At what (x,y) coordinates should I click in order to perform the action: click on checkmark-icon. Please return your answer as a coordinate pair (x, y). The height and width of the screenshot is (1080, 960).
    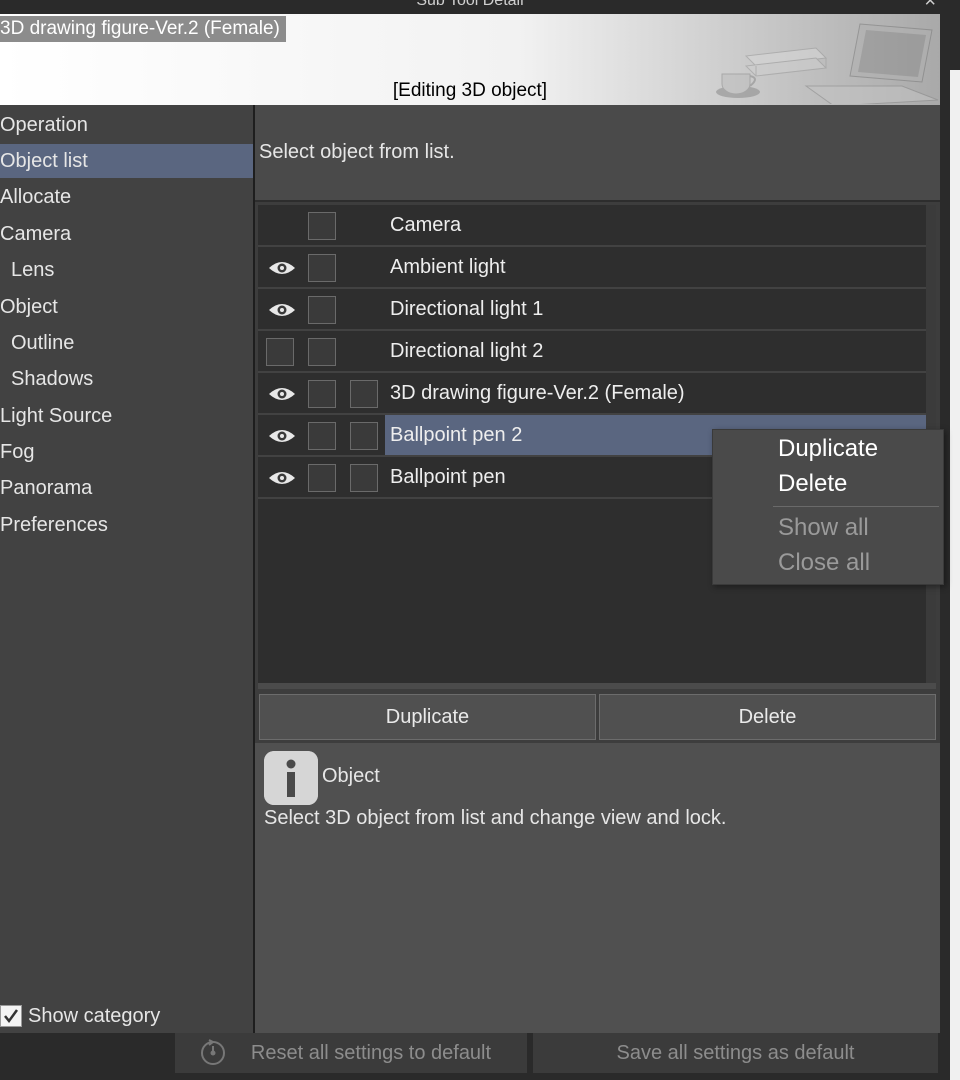
    Looking at the image, I should click on (11, 1016).